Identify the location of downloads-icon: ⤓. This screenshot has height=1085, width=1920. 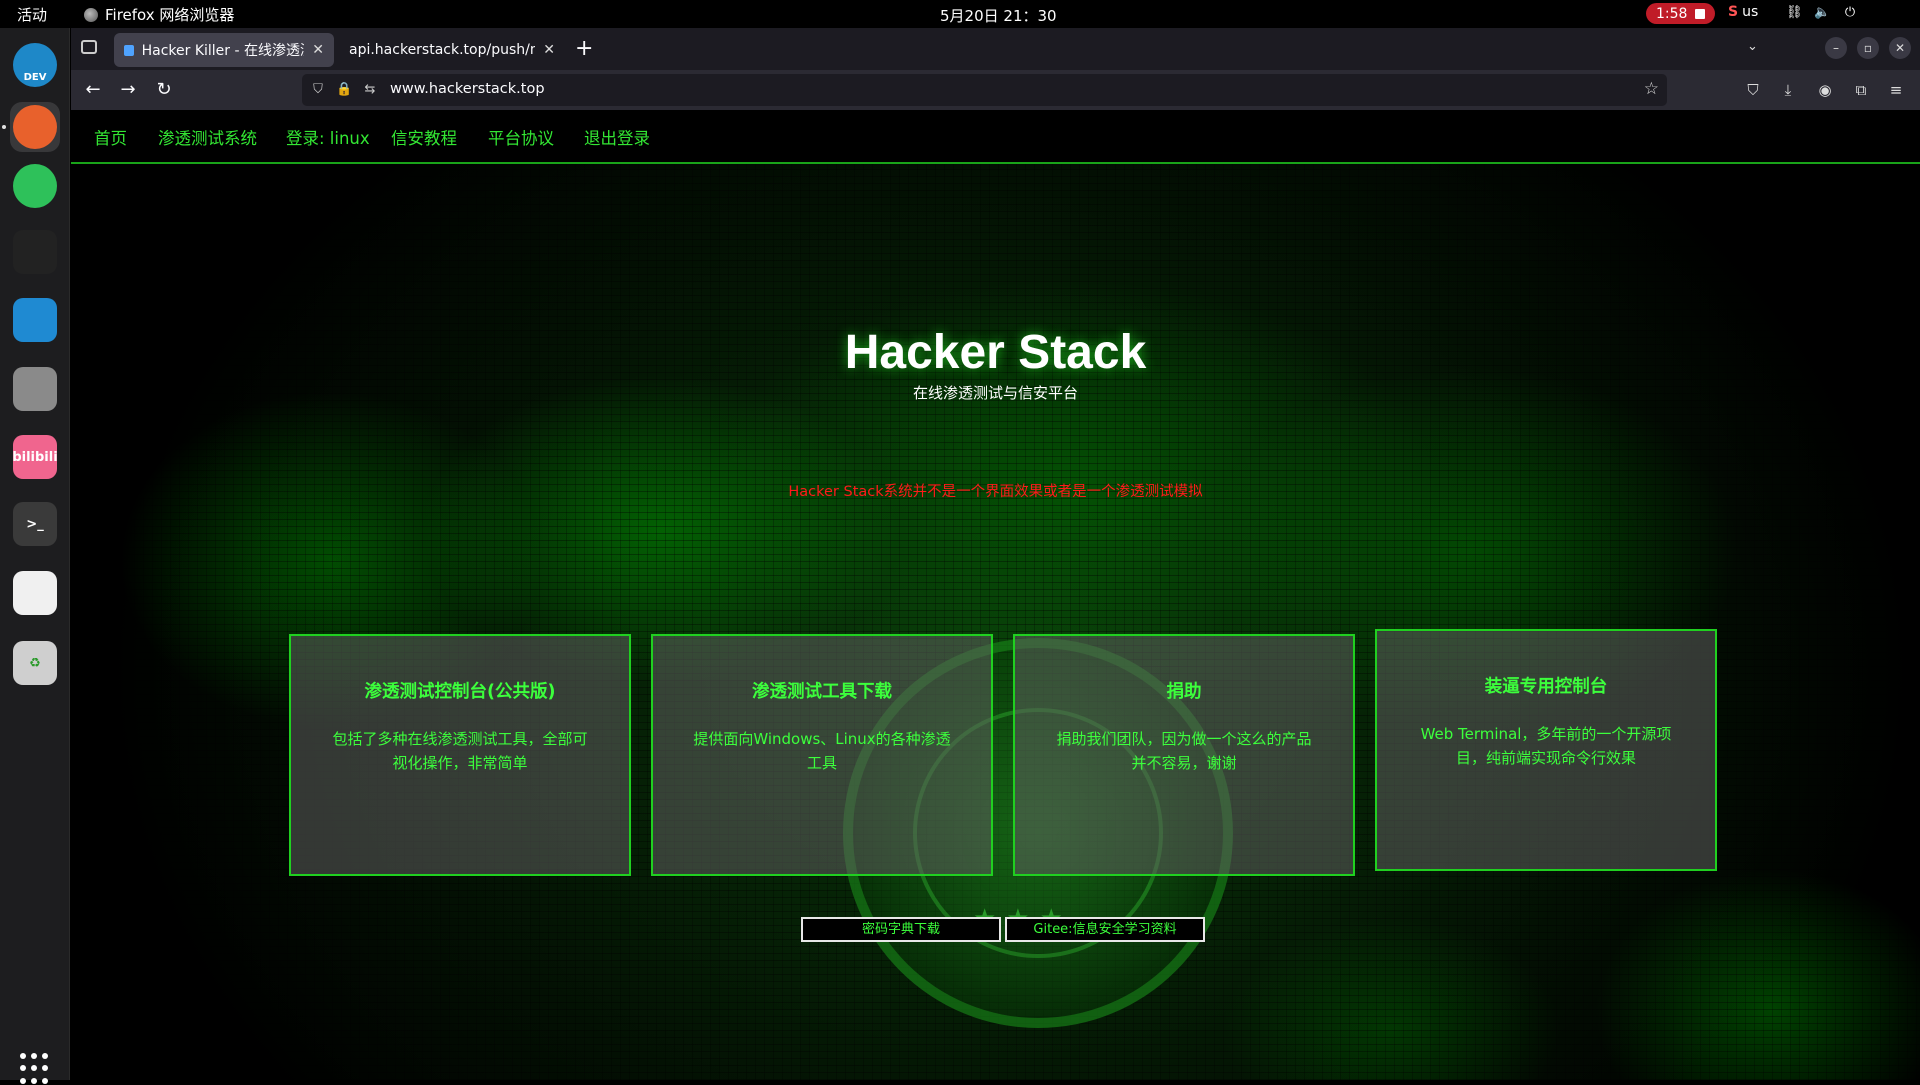
(1788, 90).